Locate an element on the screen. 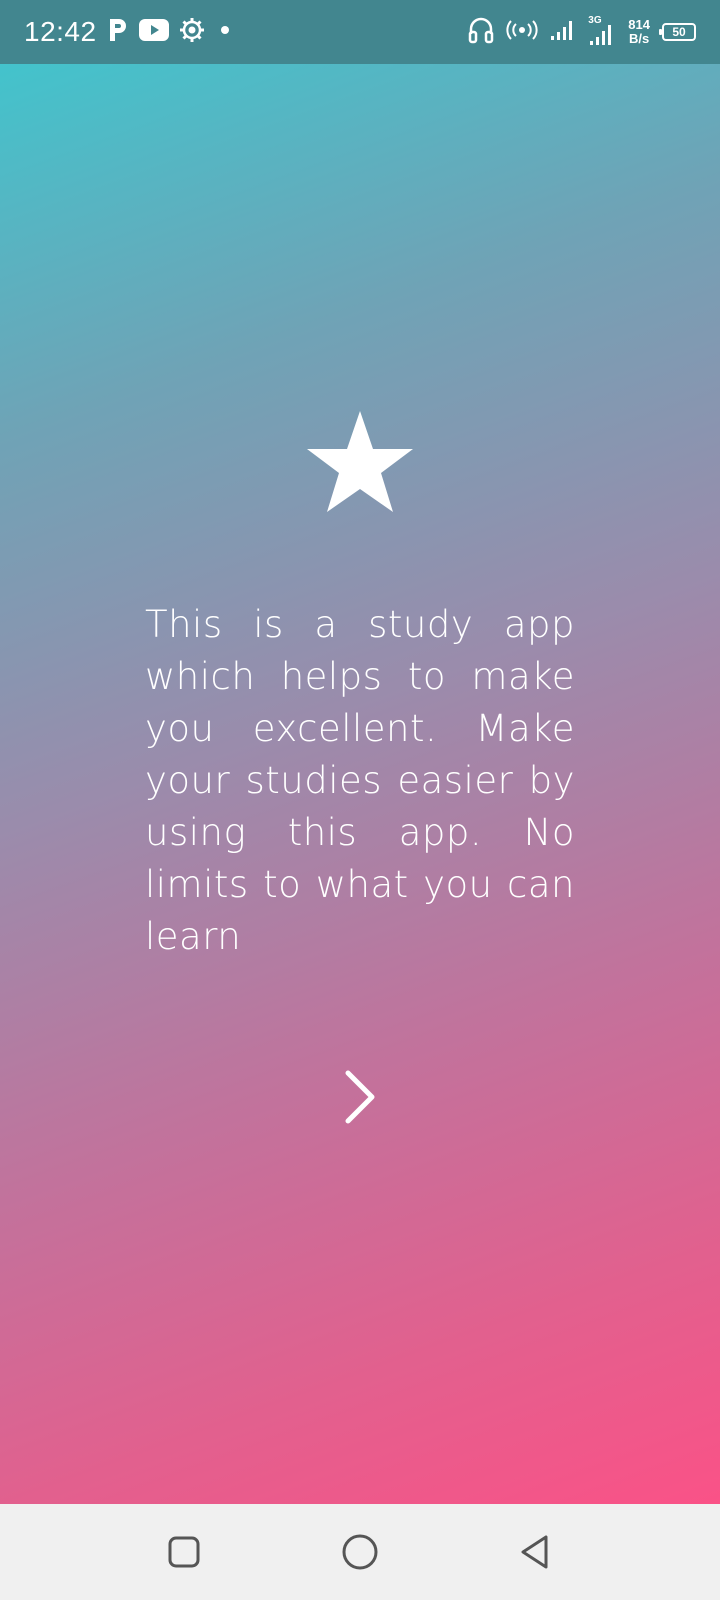 The width and height of the screenshot is (720, 1600). hotspot-icon is located at coordinates (522, 32).